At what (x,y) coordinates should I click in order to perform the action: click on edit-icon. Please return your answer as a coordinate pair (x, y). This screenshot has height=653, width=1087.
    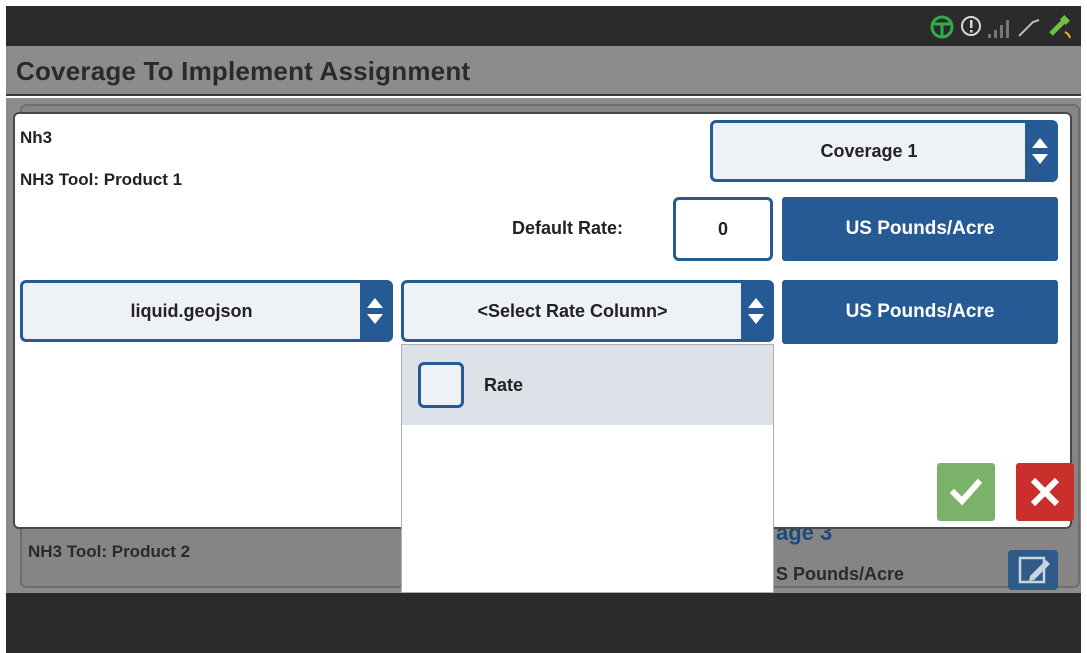
    Looking at the image, I should click on (1034, 570).